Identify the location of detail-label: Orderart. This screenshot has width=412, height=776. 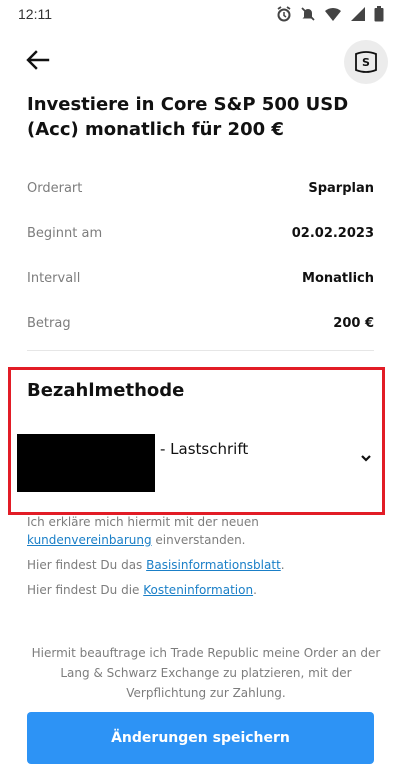
(55, 188).